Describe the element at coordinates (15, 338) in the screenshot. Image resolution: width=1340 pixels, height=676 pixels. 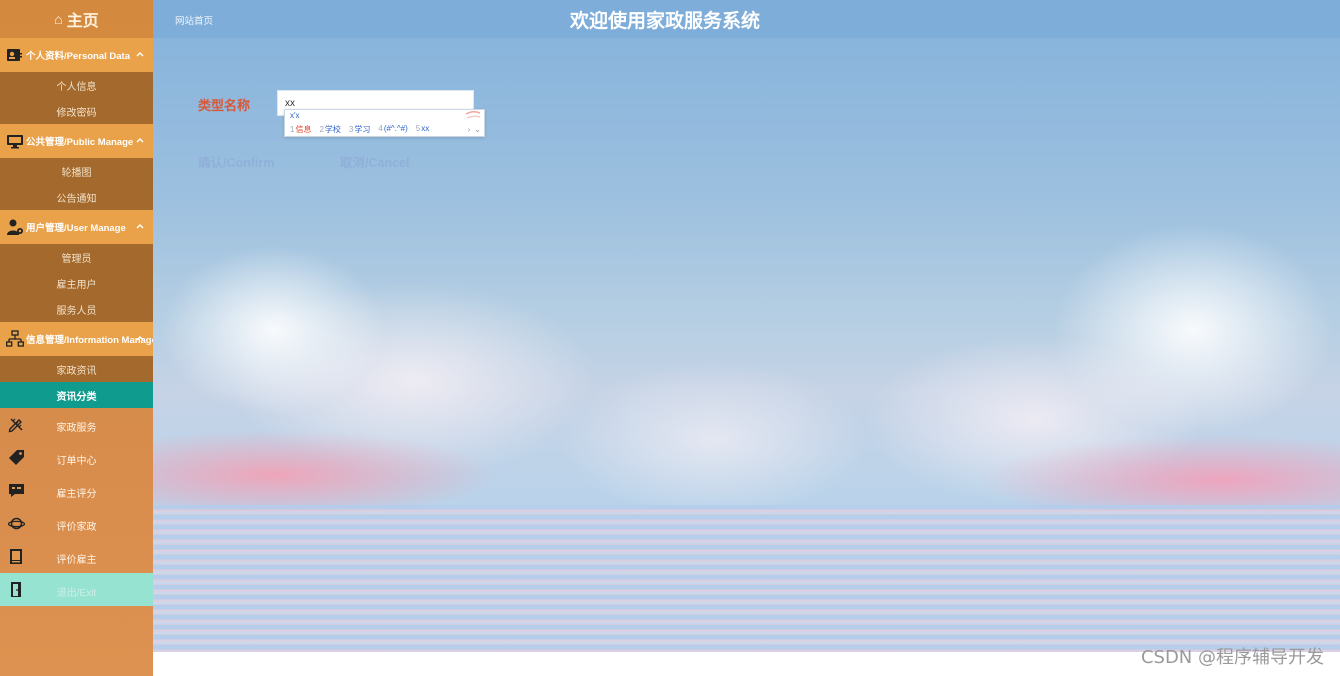
I see `hierarchy-icon` at that location.